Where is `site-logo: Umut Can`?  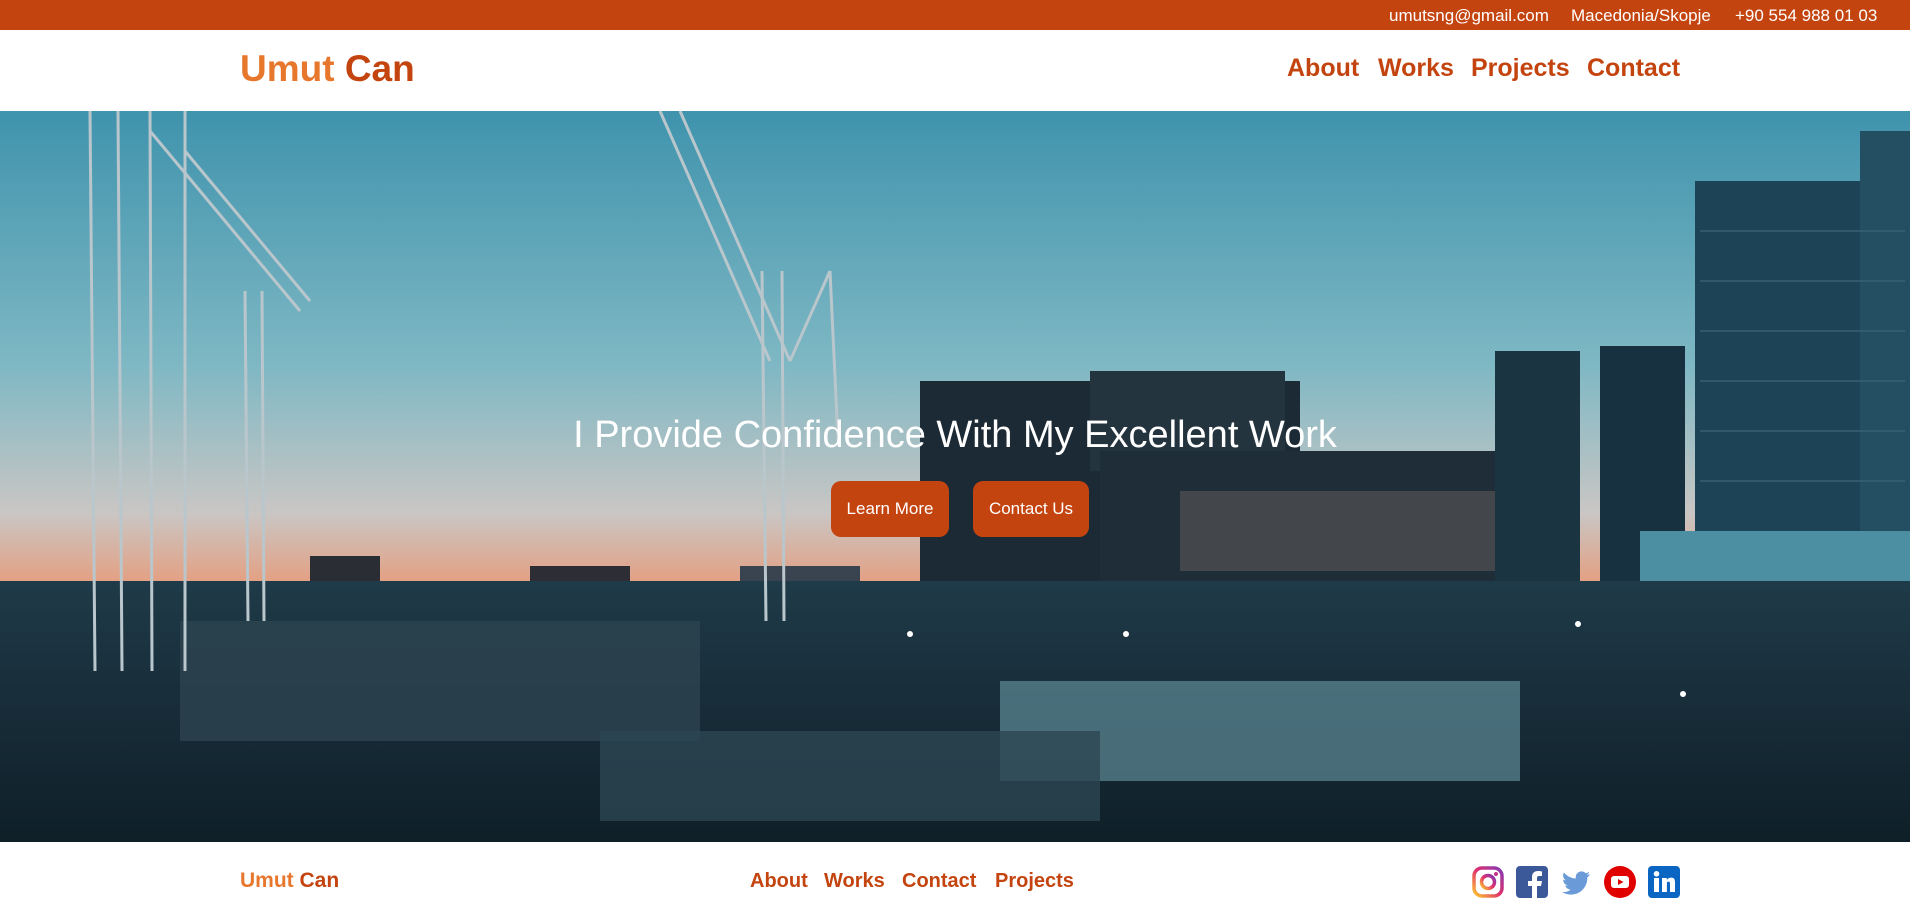
site-logo: Umut Can is located at coordinates (327, 69).